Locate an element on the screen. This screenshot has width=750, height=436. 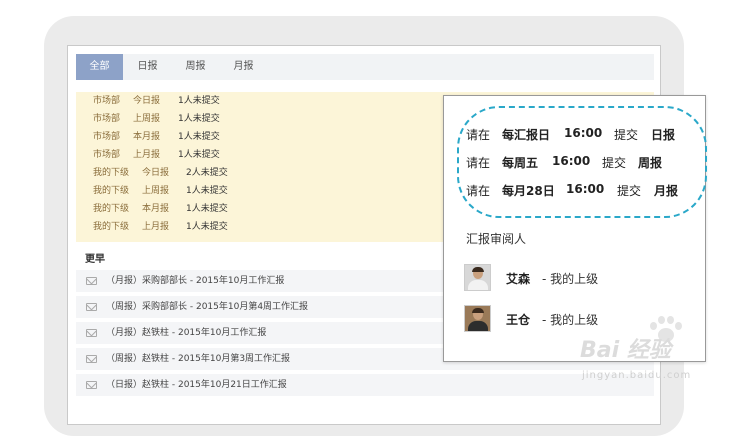
watermark-brand: Bai 经验 is located at coordinates (625, 350).